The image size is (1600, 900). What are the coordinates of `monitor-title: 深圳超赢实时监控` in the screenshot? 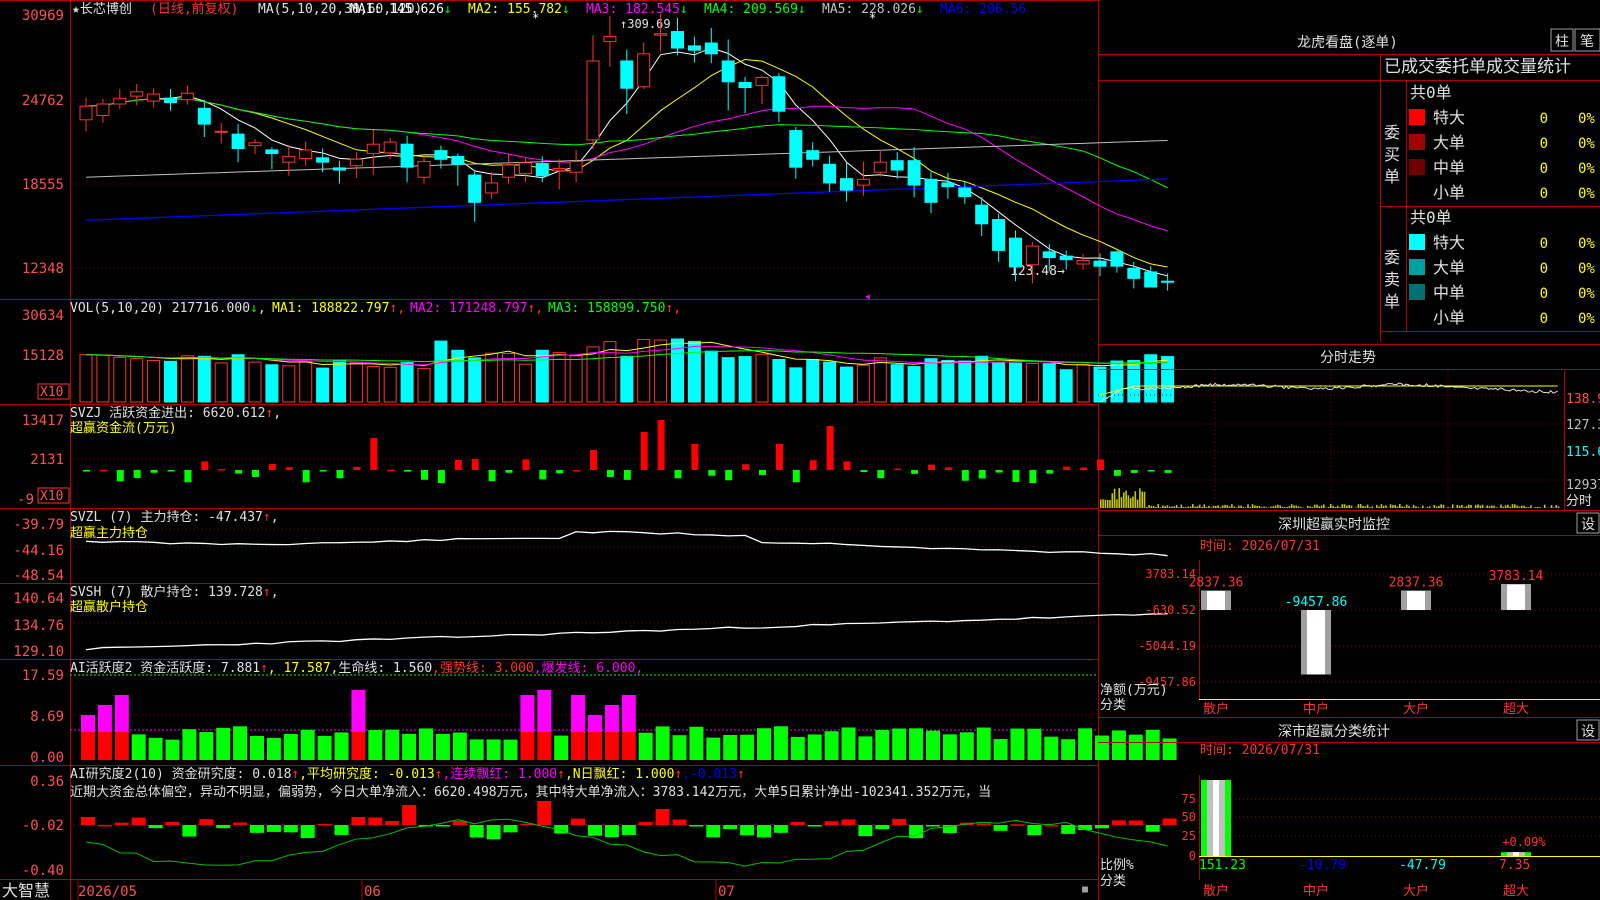 It's located at (1334, 524).